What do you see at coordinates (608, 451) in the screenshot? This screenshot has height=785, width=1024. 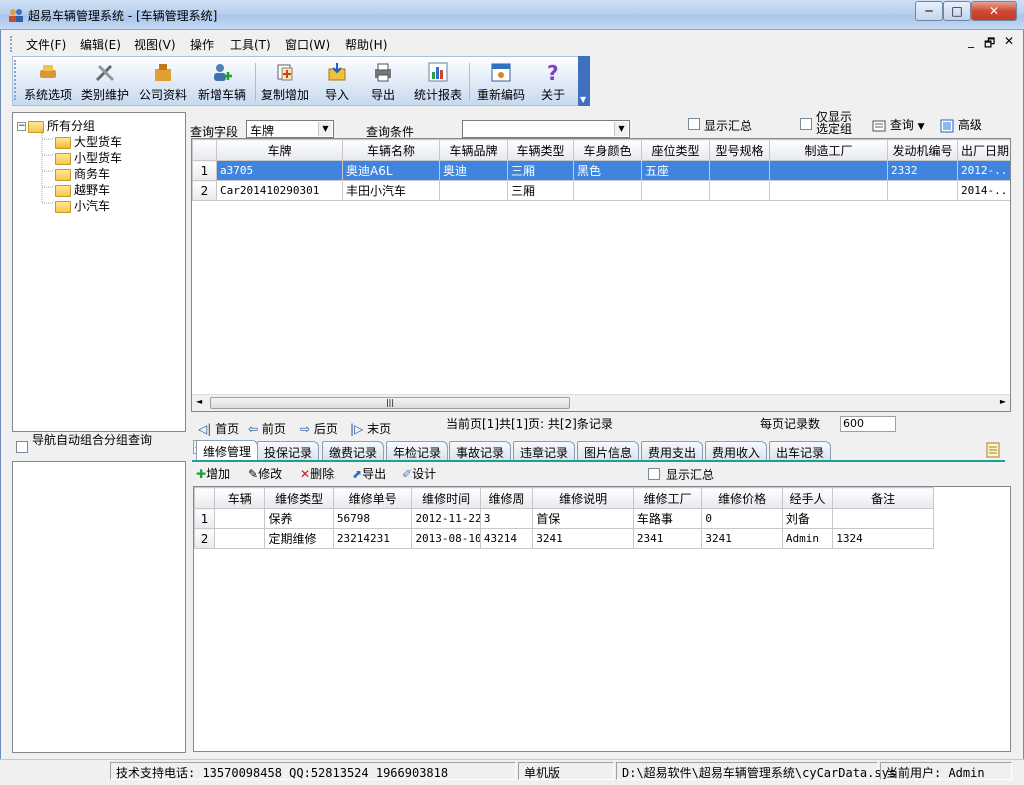 I see `tab-pictures: 图片信息` at bounding box center [608, 451].